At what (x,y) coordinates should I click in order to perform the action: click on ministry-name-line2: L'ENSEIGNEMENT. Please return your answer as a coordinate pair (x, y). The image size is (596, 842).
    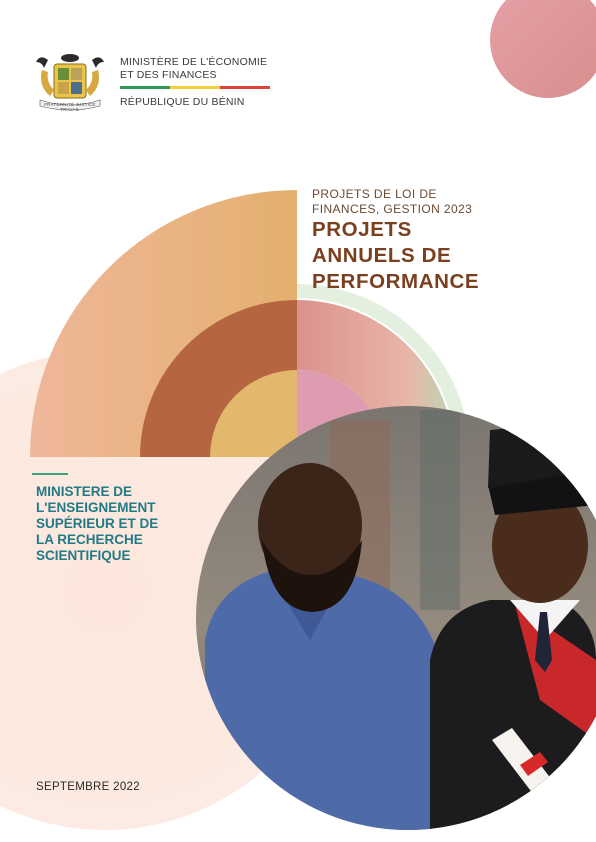
    Looking at the image, I should click on (96, 507).